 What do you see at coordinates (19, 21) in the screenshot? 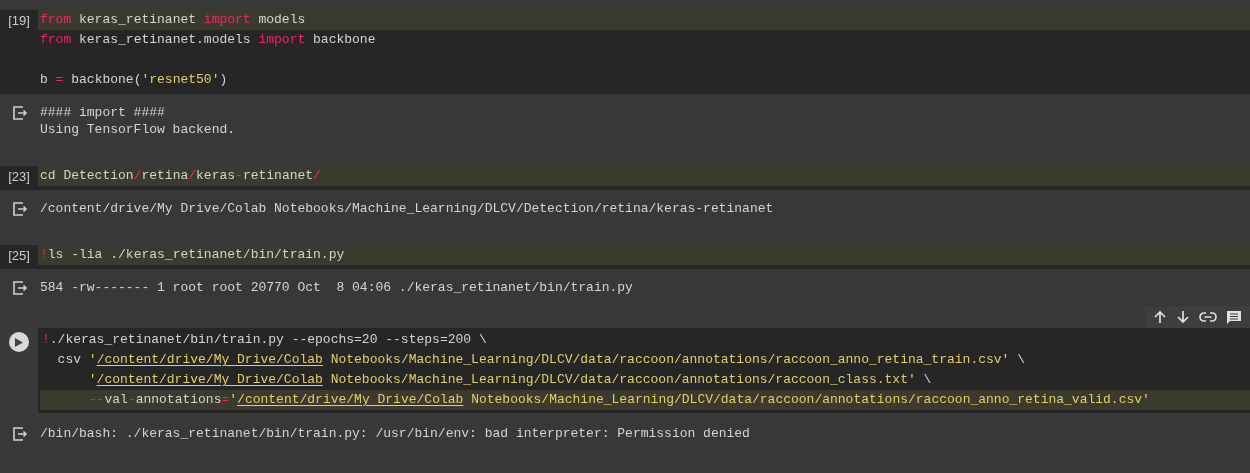
I see `execution-count: [19]` at bounding box center [19, 21].